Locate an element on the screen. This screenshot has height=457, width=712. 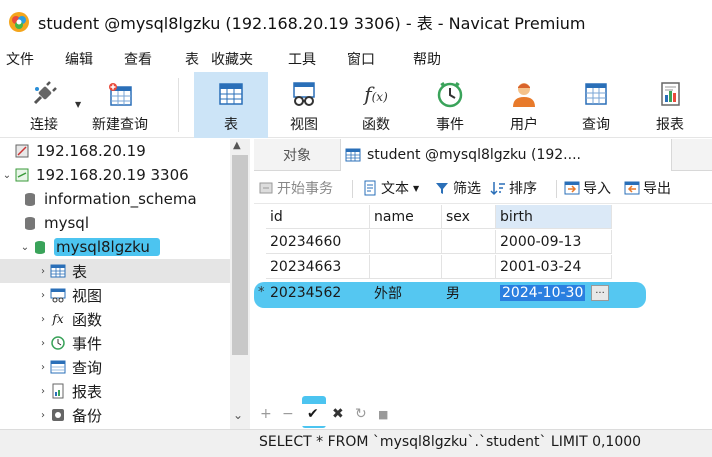
tree-label: 192.168.20.19 is located at coordinates (91, 151).